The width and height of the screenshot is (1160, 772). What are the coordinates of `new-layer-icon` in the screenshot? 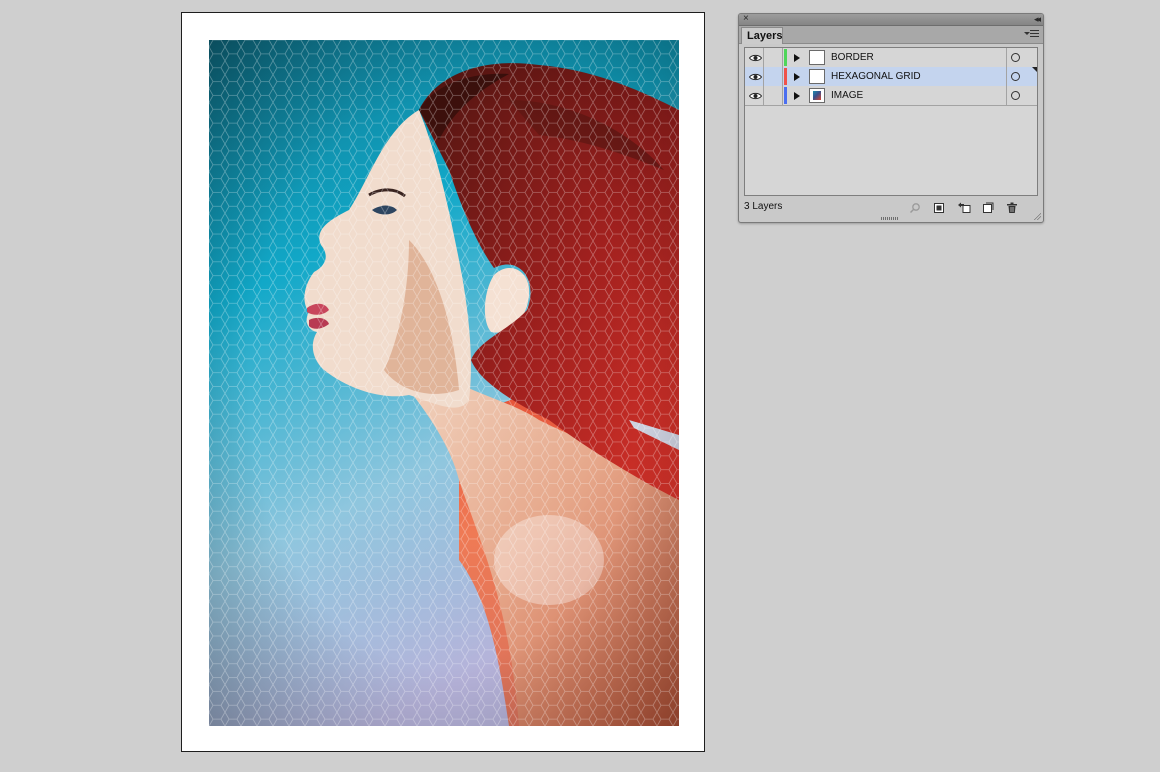 It's located at (988, 207).